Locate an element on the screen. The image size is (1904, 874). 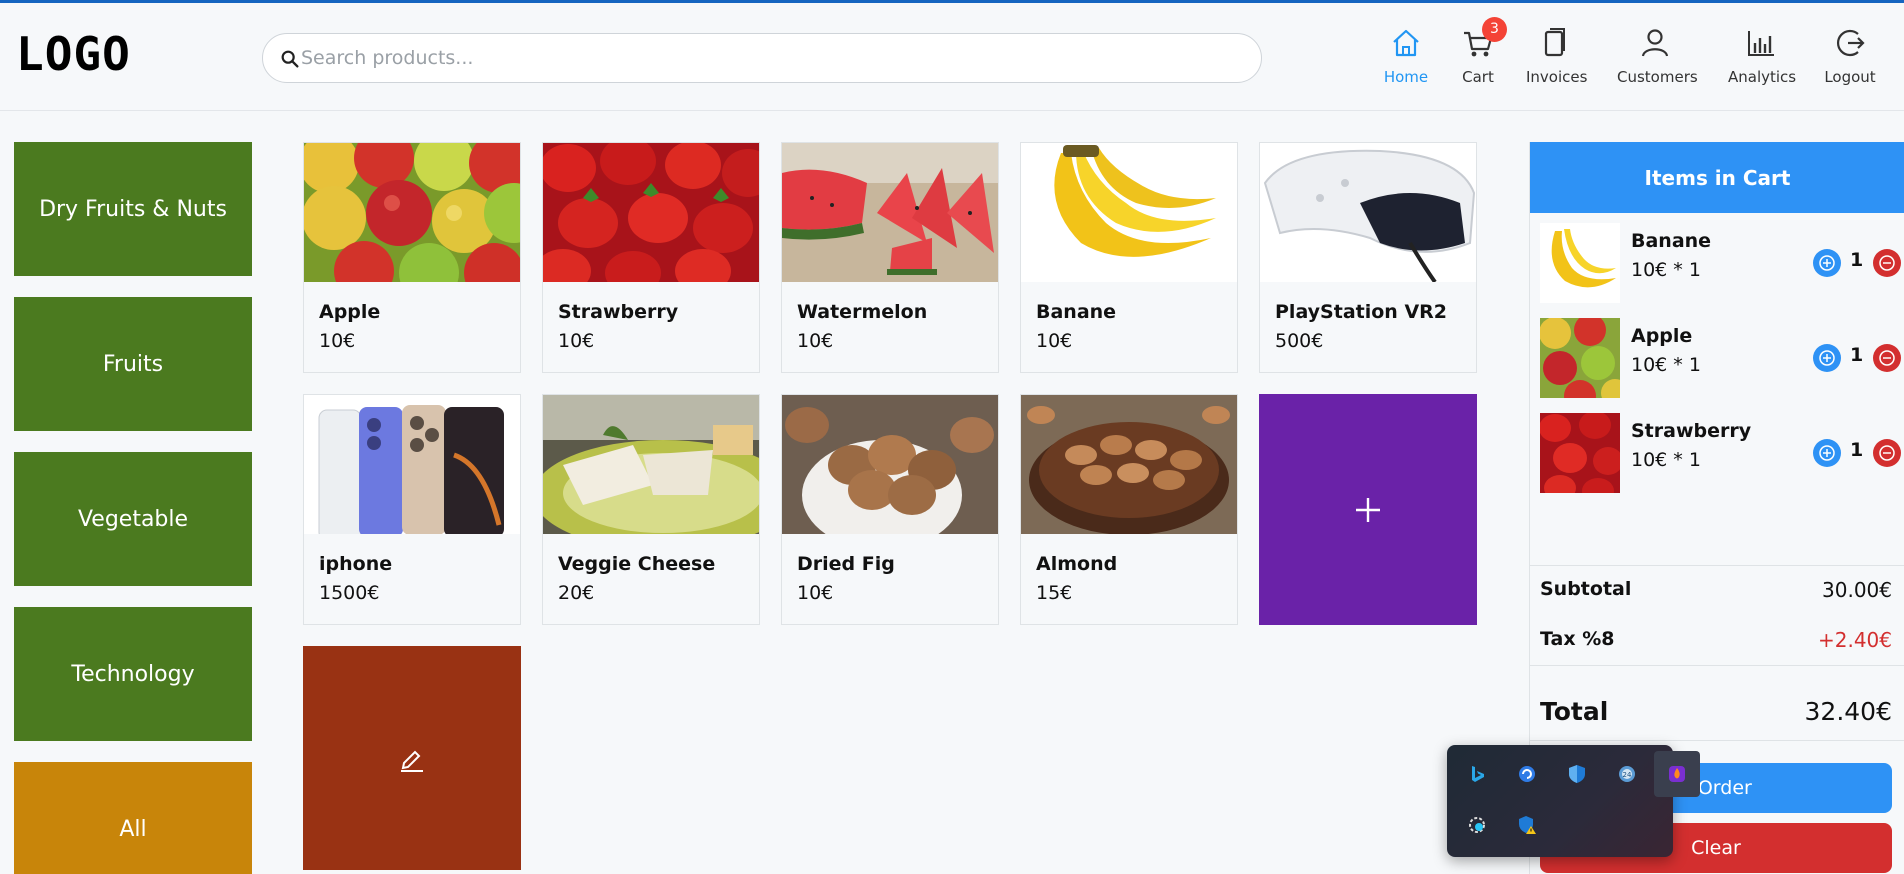
nav-cart-label: Cart is located at coordinates (1478, 77).